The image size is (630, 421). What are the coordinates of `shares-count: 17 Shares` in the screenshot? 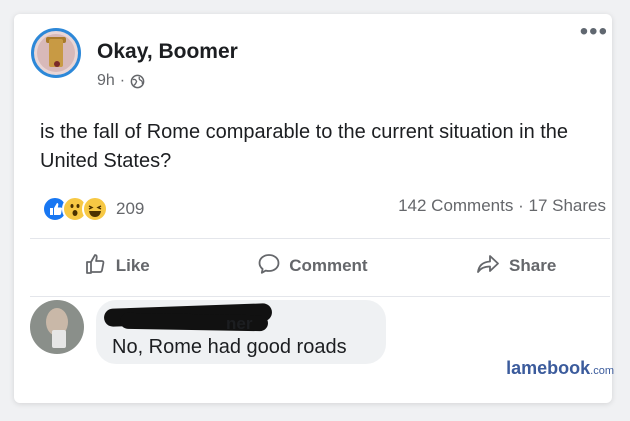 It's located at (568, 205).